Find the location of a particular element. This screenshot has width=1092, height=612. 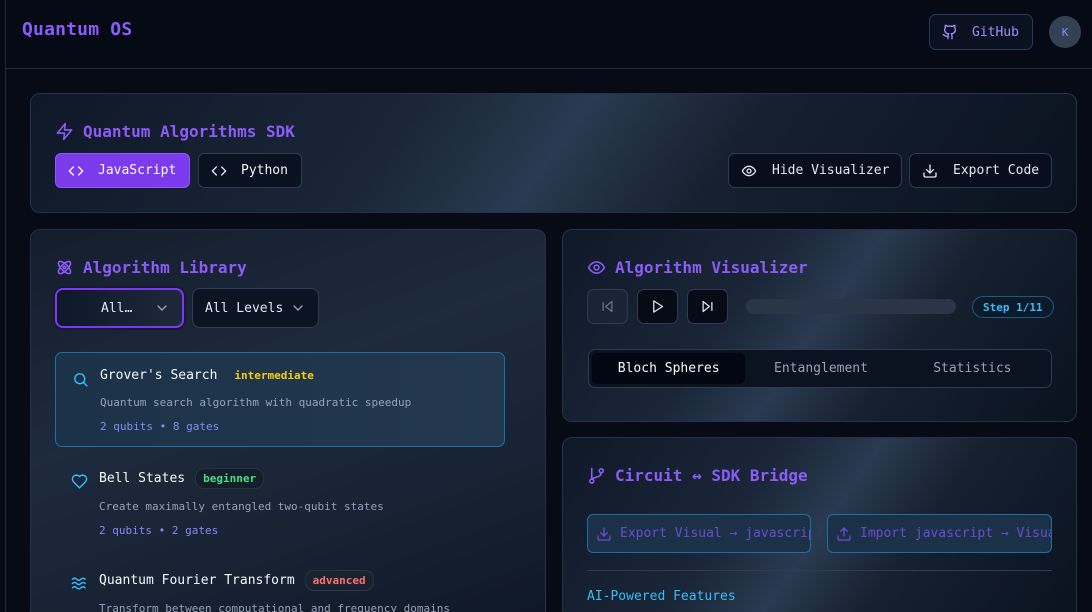

step-back-button is located at coordinates (607, 306).